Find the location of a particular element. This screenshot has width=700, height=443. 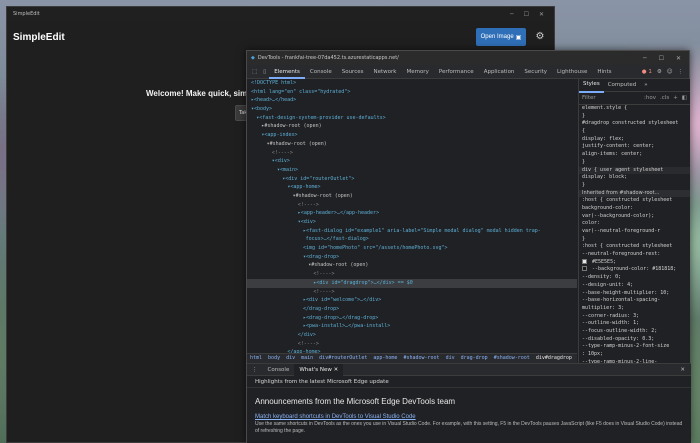

tab-console: Console is located at coordinates (321, 72).